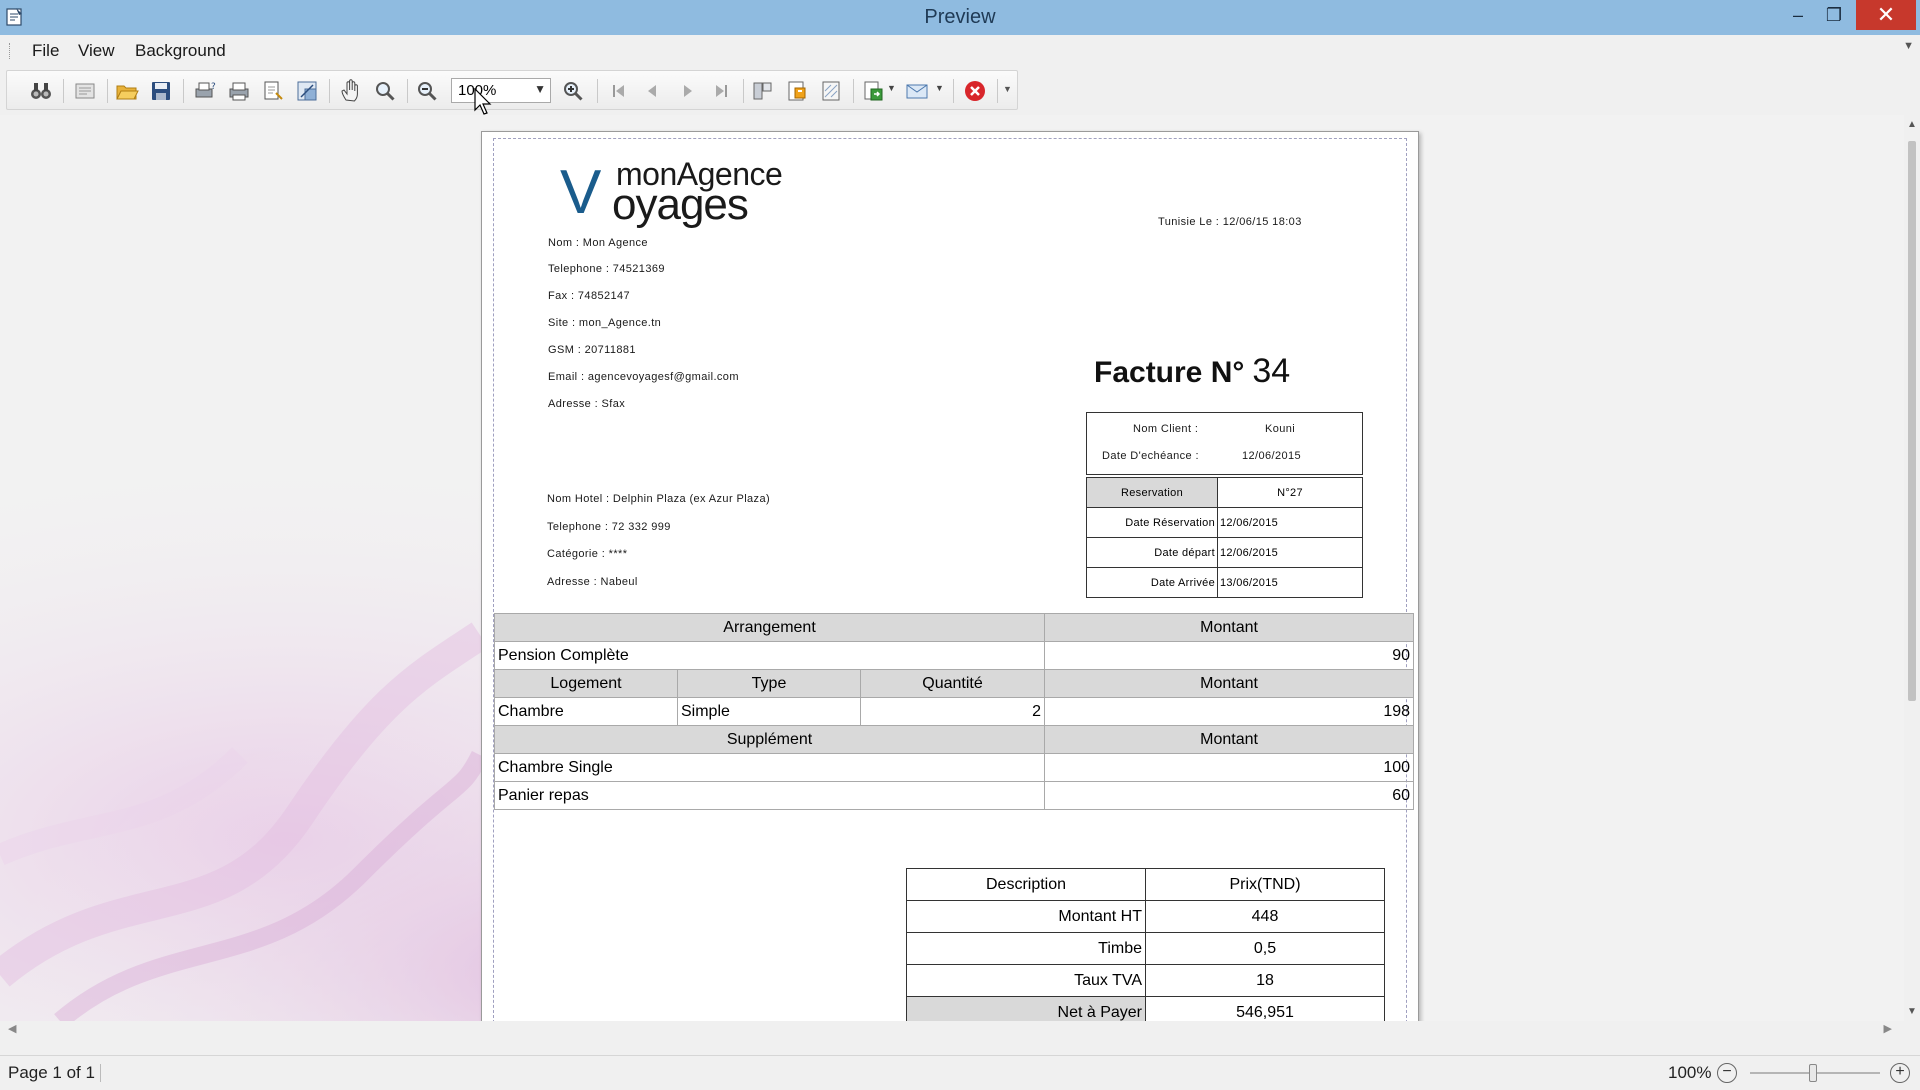 This screenshot has height=1090, width=1920. Describe the element at coordinates (1290, 582) in the screenshot. I see `arrival-date-value: 13/06/2015` at that location.